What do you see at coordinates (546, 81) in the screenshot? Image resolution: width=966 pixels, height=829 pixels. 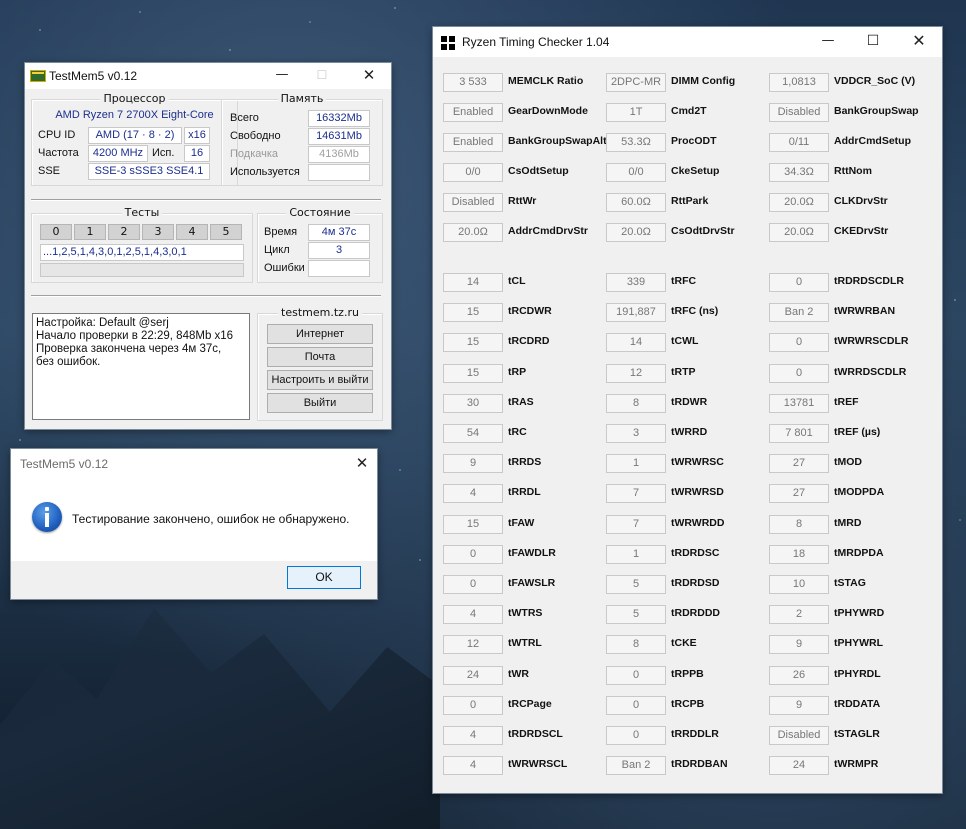 I see `rtc-label: MEMCLK Ratio` at bounding box center [546, 81].